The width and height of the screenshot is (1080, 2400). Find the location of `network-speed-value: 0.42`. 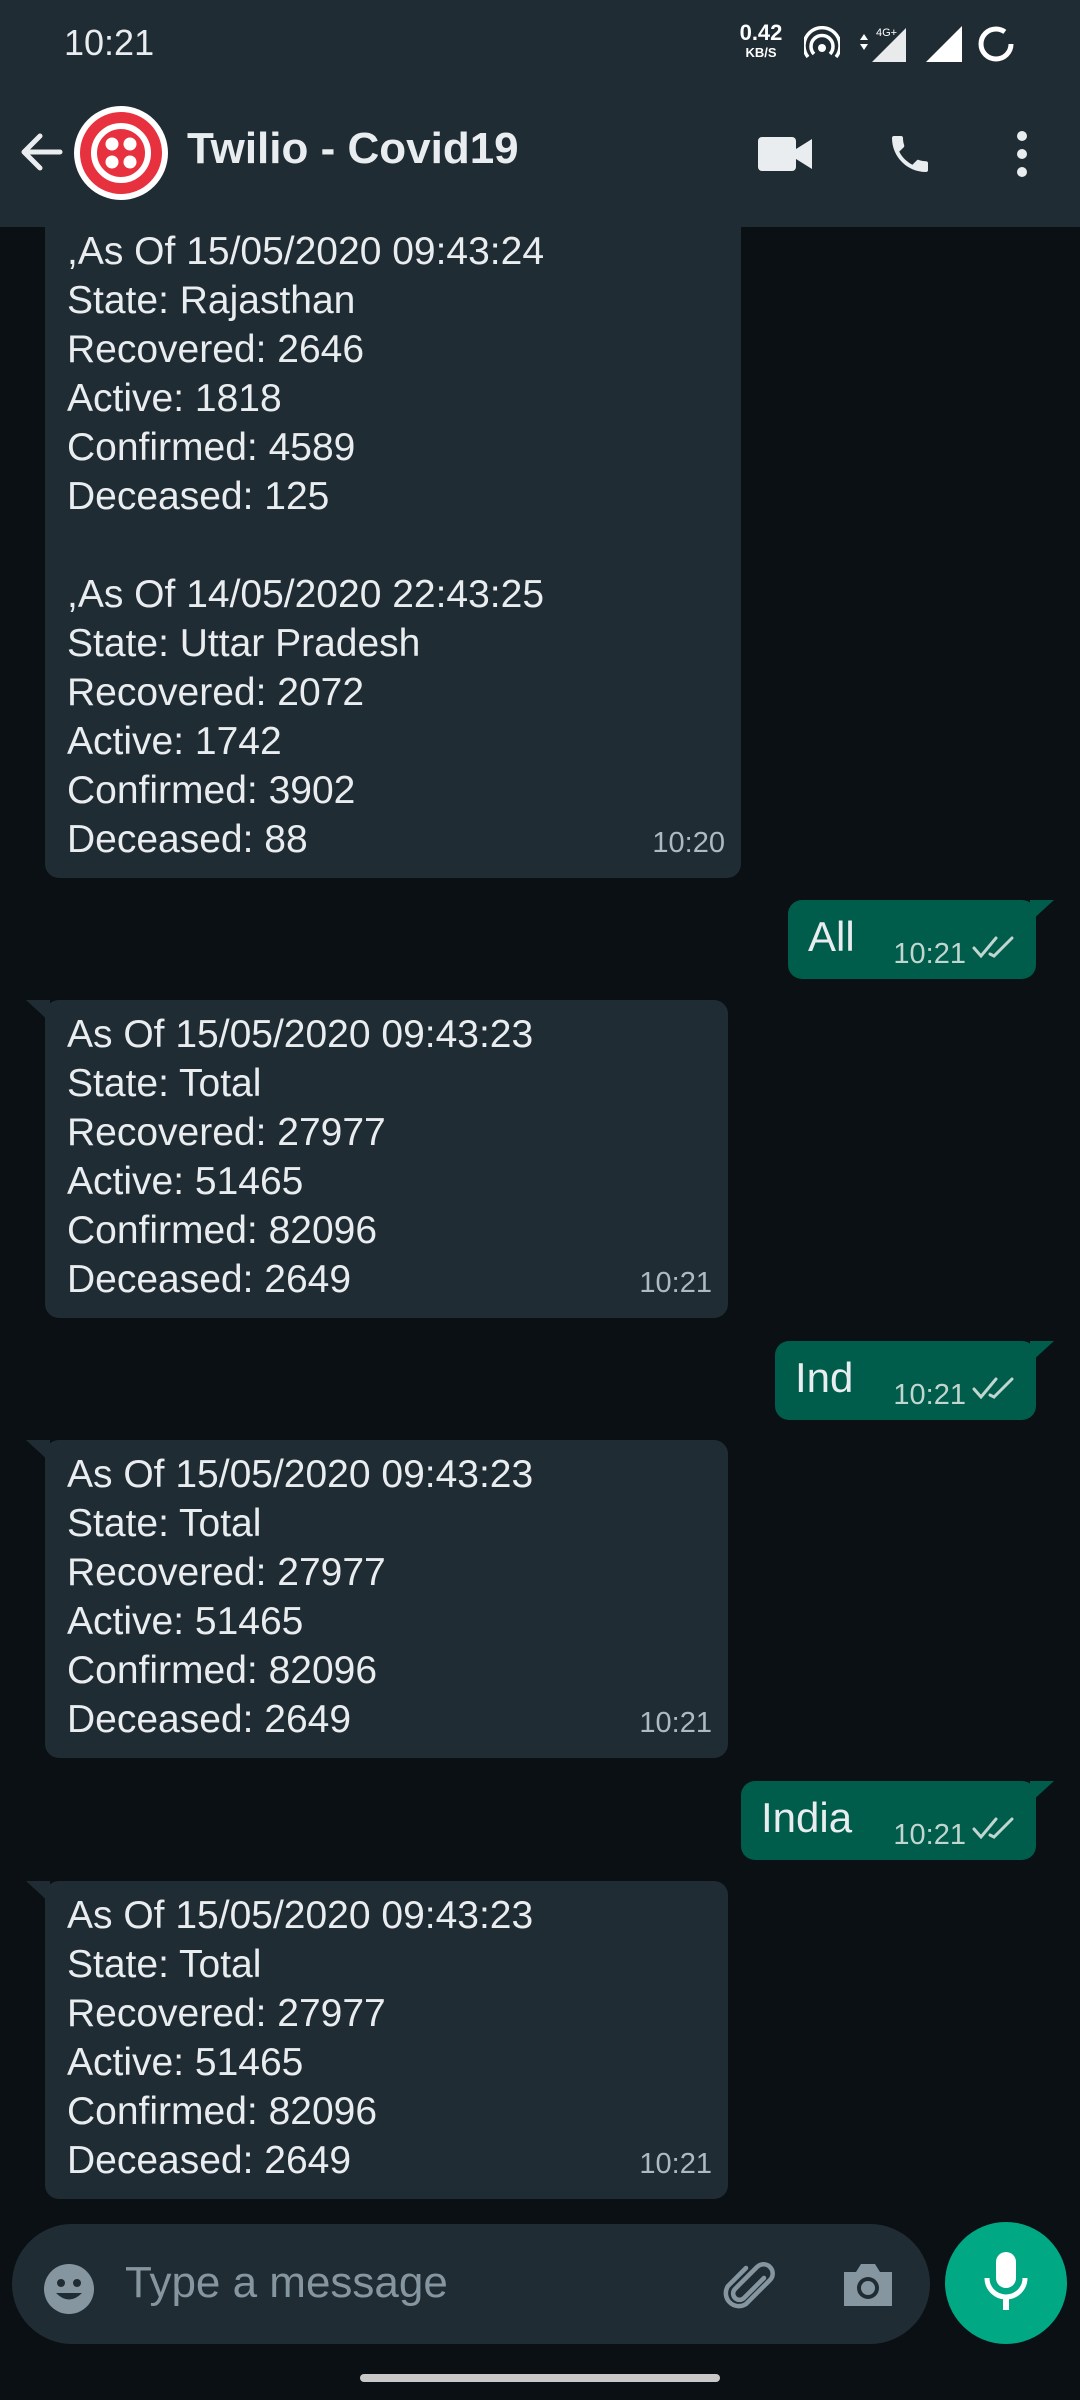

network-speed-value: 0.42 is located at coordinates (761, 32).